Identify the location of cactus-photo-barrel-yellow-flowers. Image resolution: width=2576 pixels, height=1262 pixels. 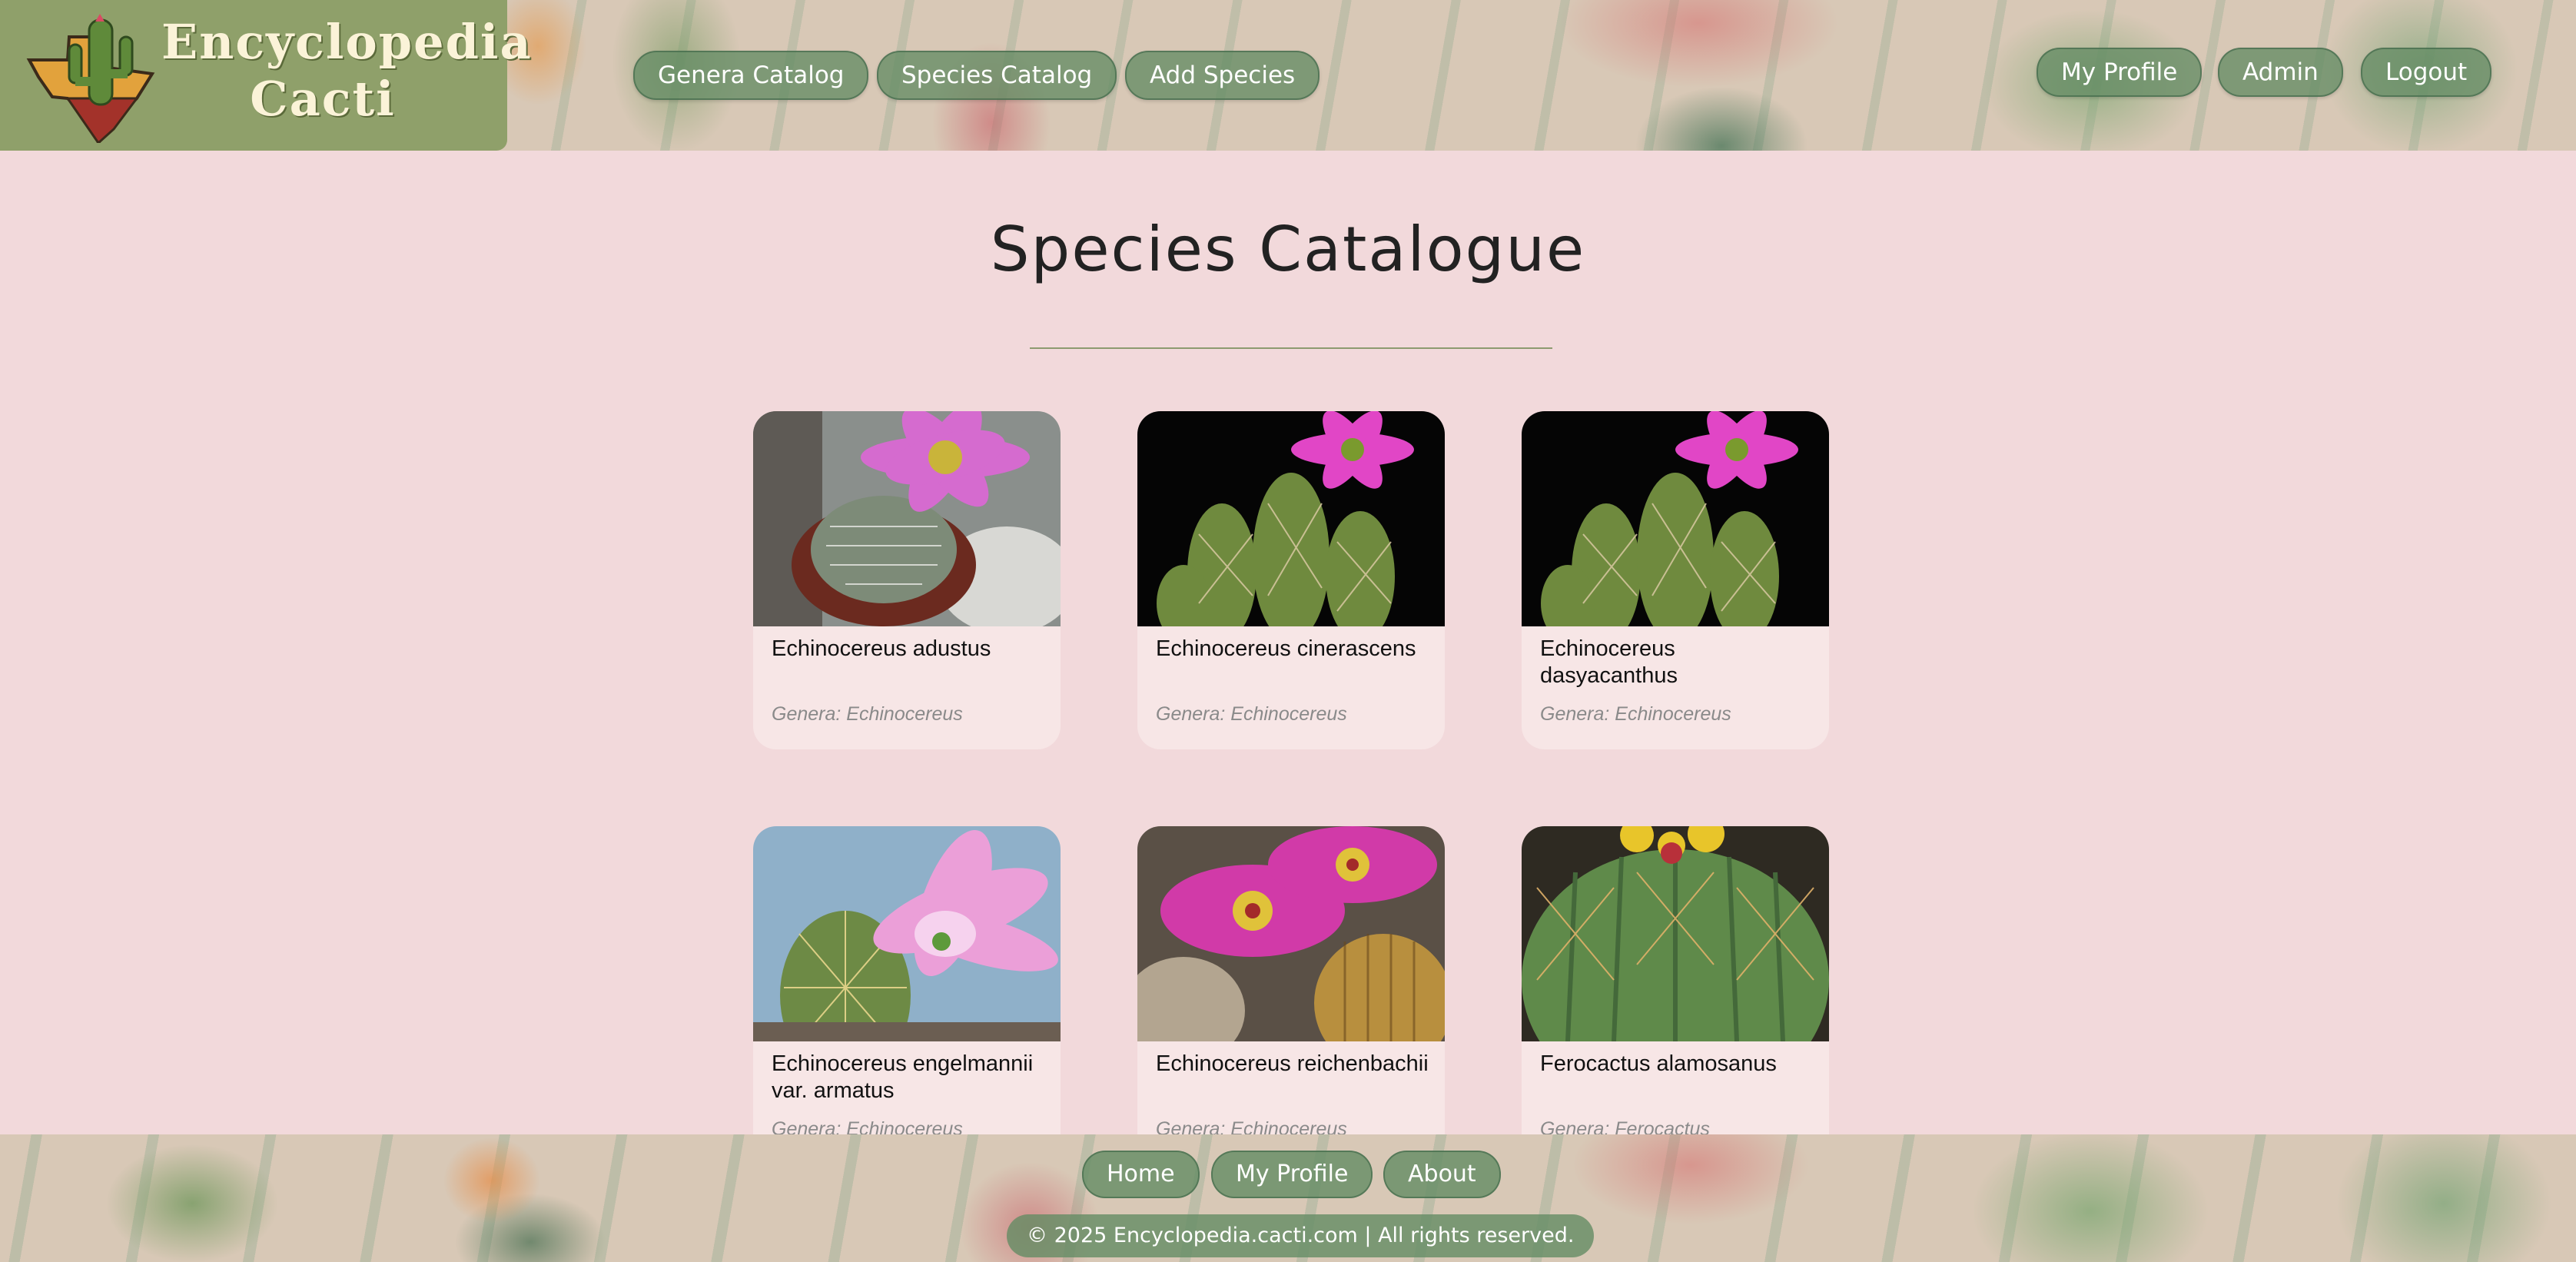
(1675, 934).